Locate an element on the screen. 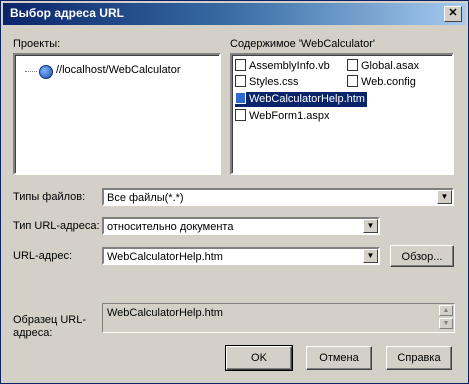  web-project-icon is located at coordinates (46, 72).